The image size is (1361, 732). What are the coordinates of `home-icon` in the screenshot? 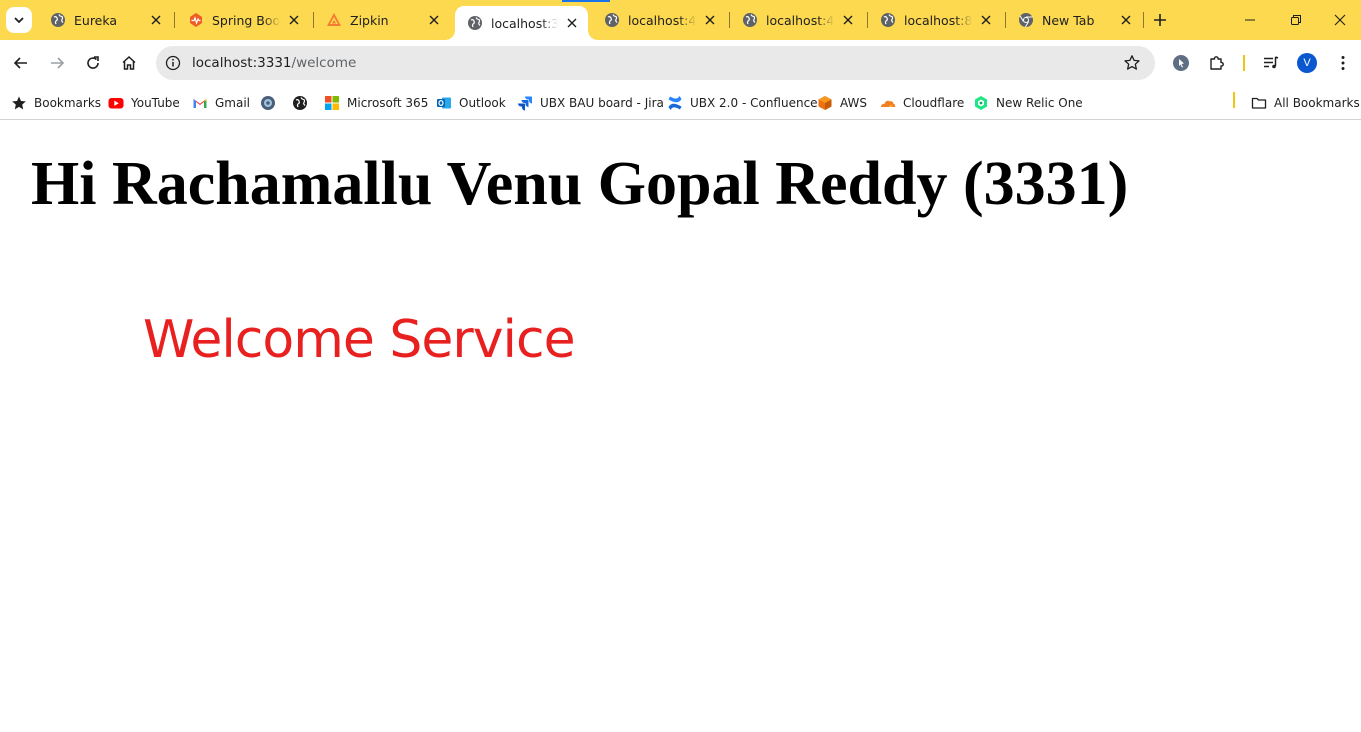 It's located at (129, 62).